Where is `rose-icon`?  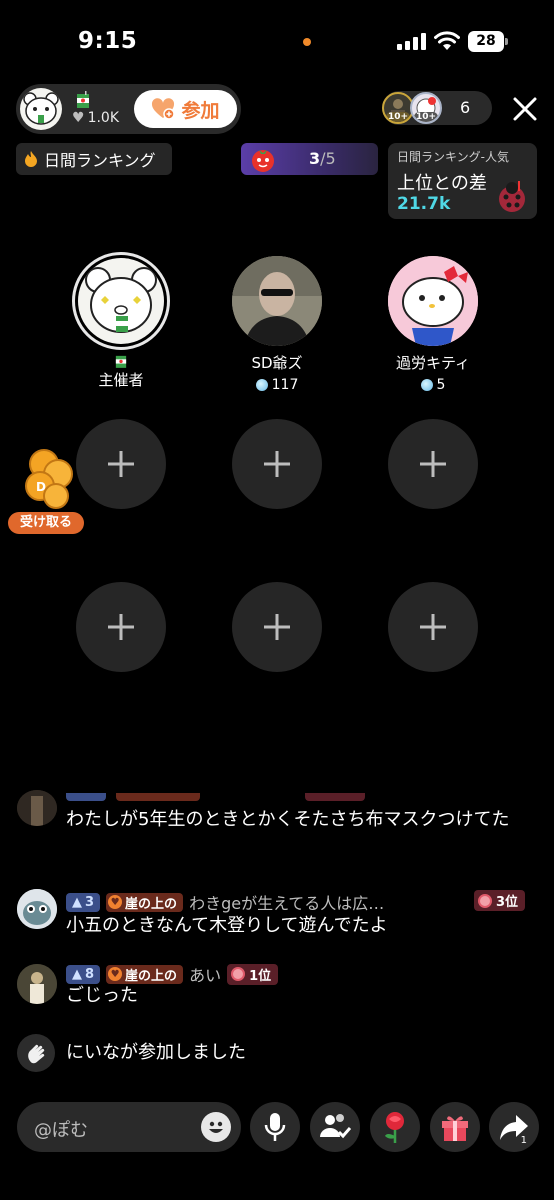 rose-icon is located at coordinates (394, 1127).